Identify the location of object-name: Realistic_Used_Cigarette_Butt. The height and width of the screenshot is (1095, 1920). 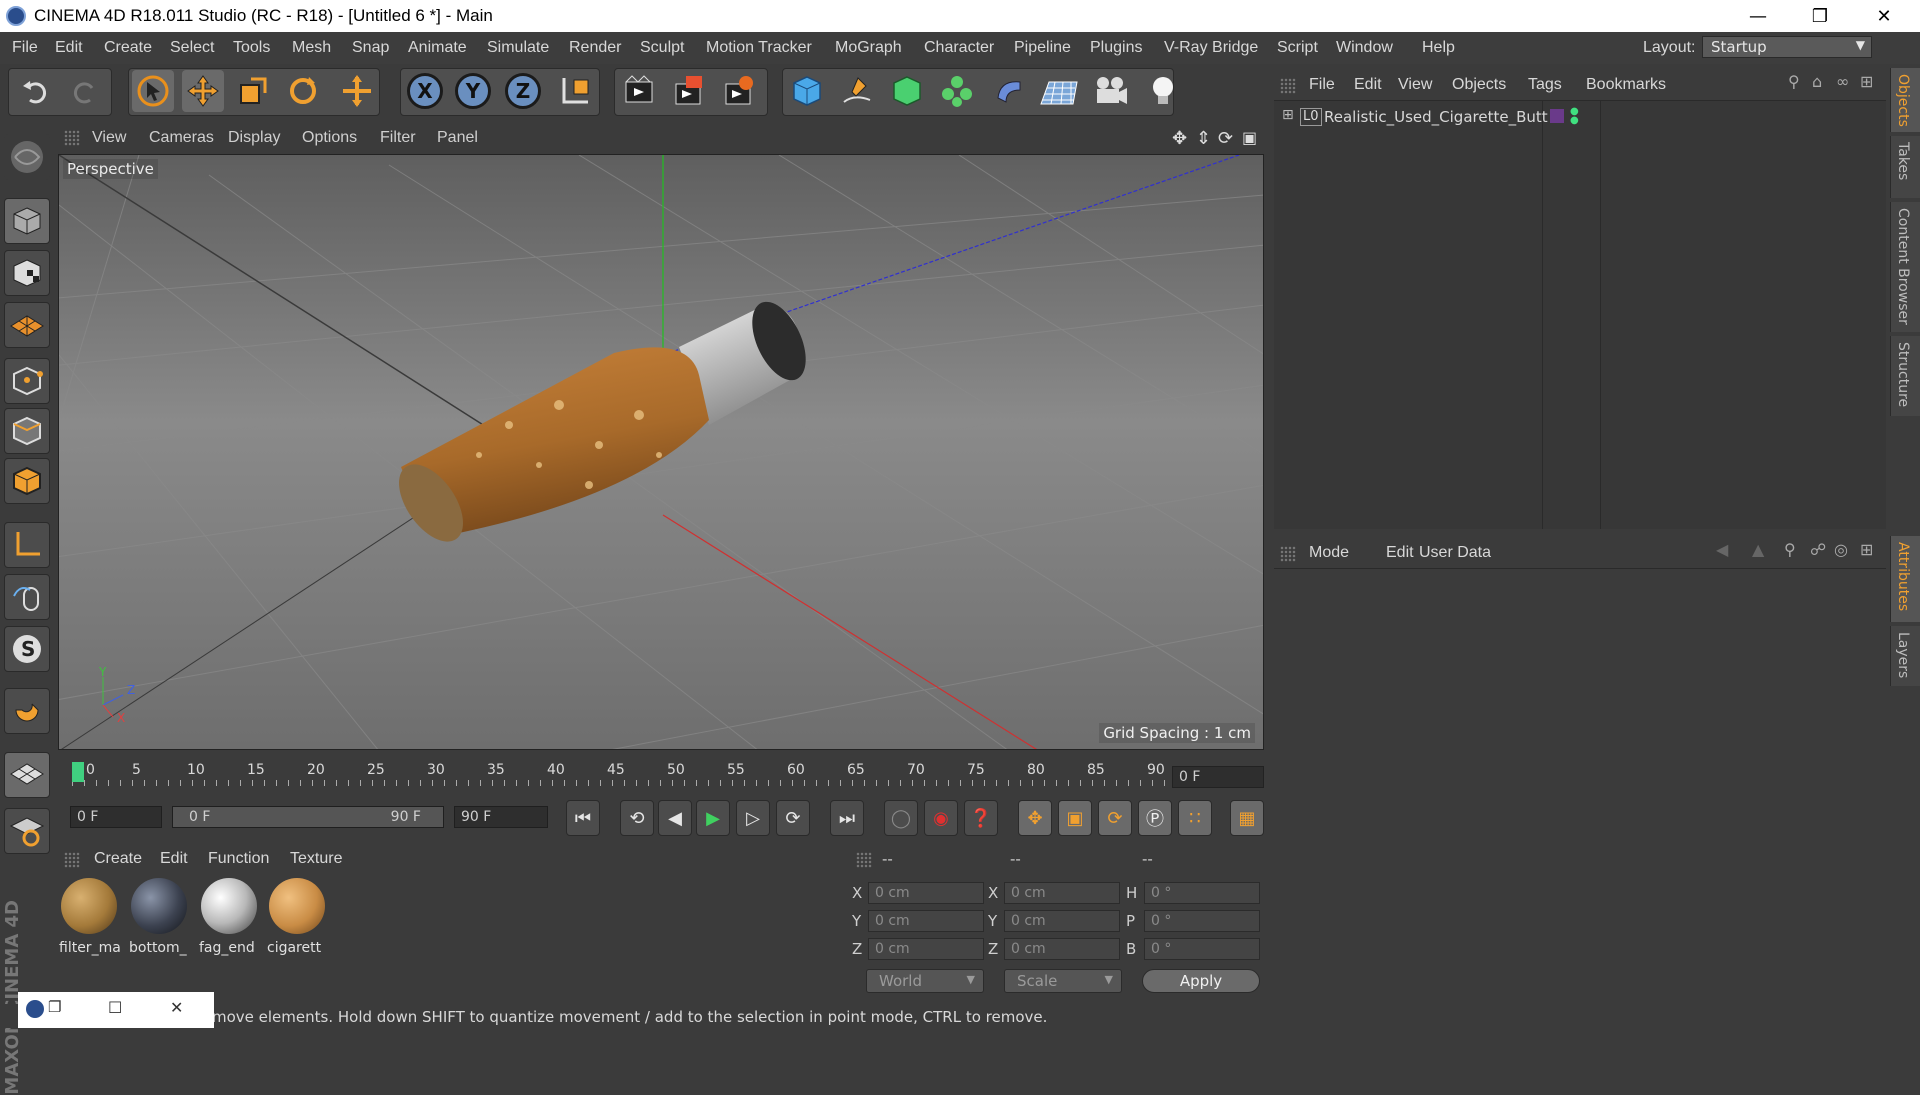
(1436, 117).